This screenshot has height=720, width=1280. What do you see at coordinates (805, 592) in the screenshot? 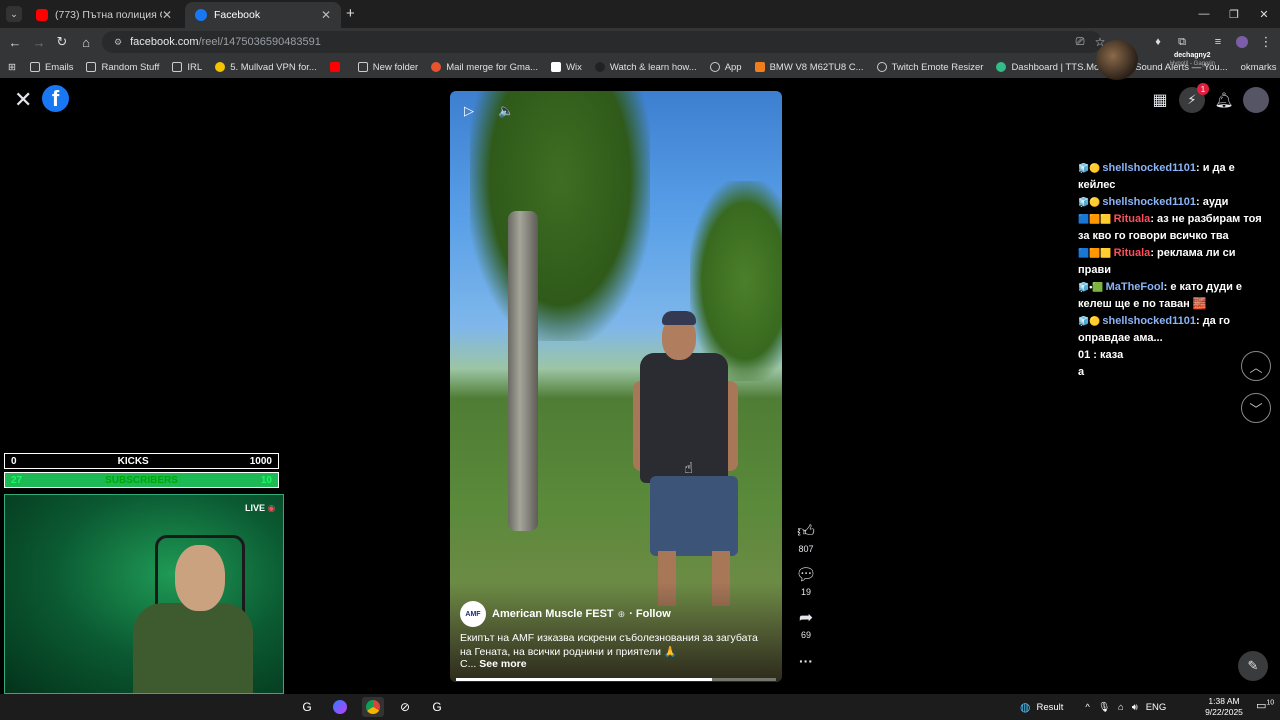
I see `comment-count: 19` at bounding box center [805, 592].